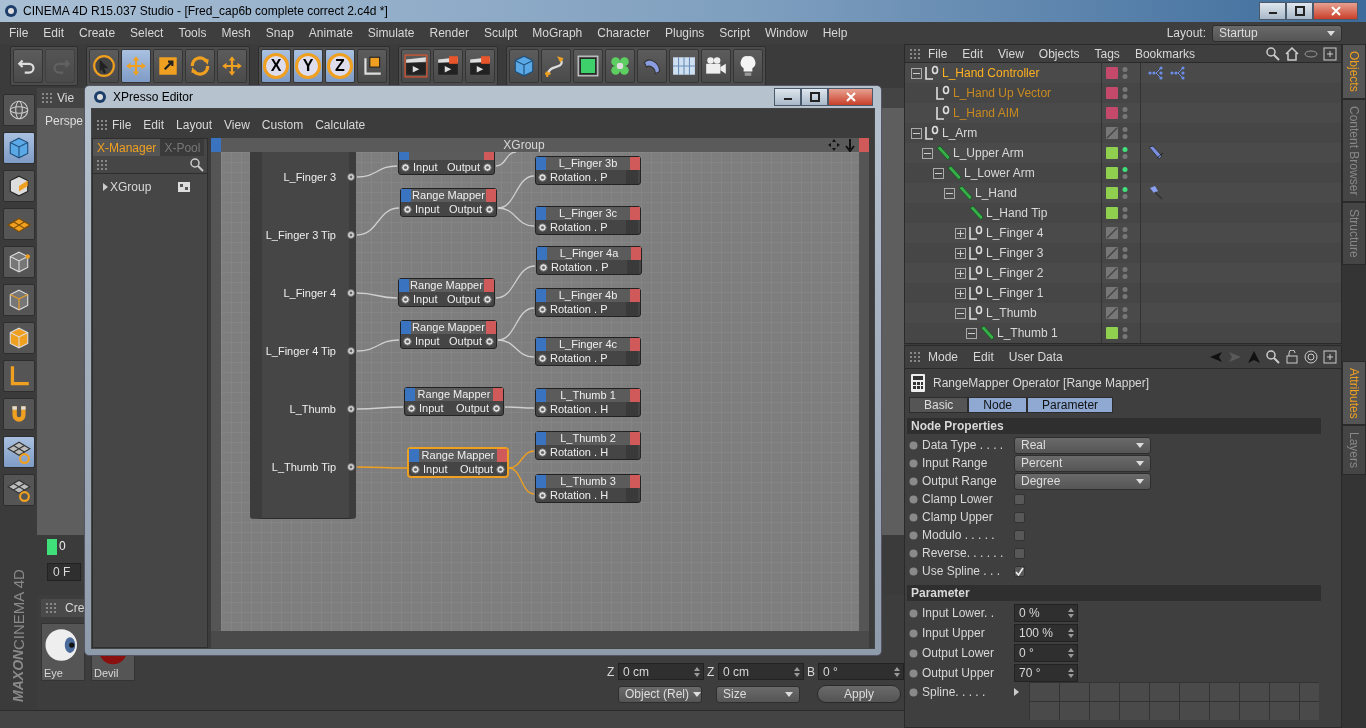  What do you see at coordinates (239, 125) in the screenshot?
I see `menu-item: View` at bounding box center [239, 125].